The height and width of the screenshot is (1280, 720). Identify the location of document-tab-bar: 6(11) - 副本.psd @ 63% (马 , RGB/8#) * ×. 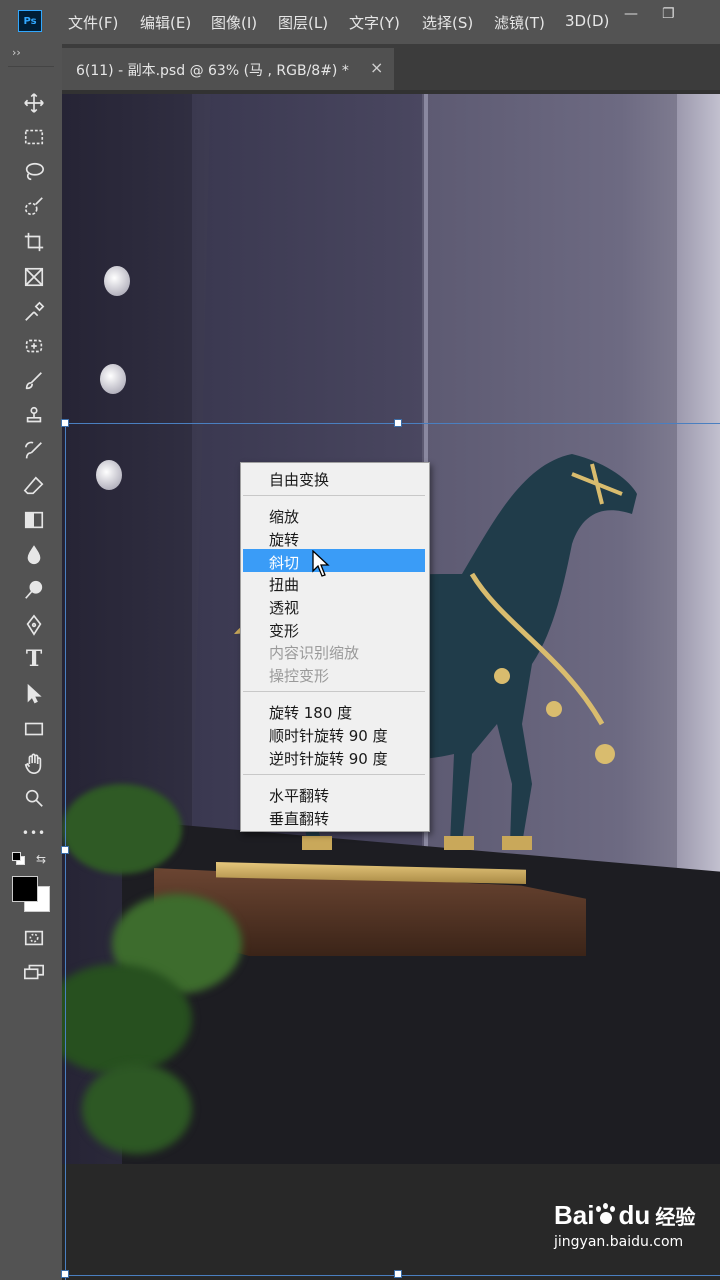
(391, 67).